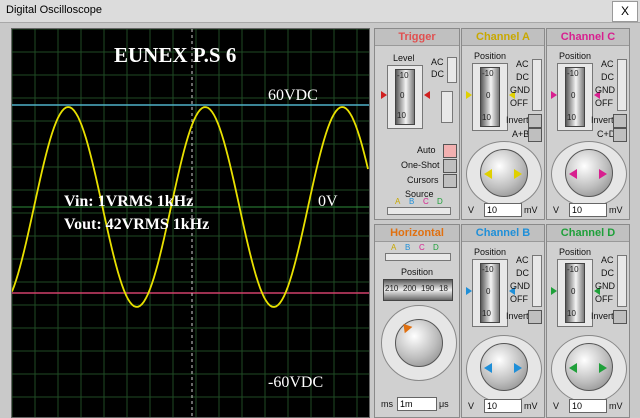 The height and width of the screenshot is (418, 640). I want to click on trigger-left-arrow-icon, so click(384, 95).